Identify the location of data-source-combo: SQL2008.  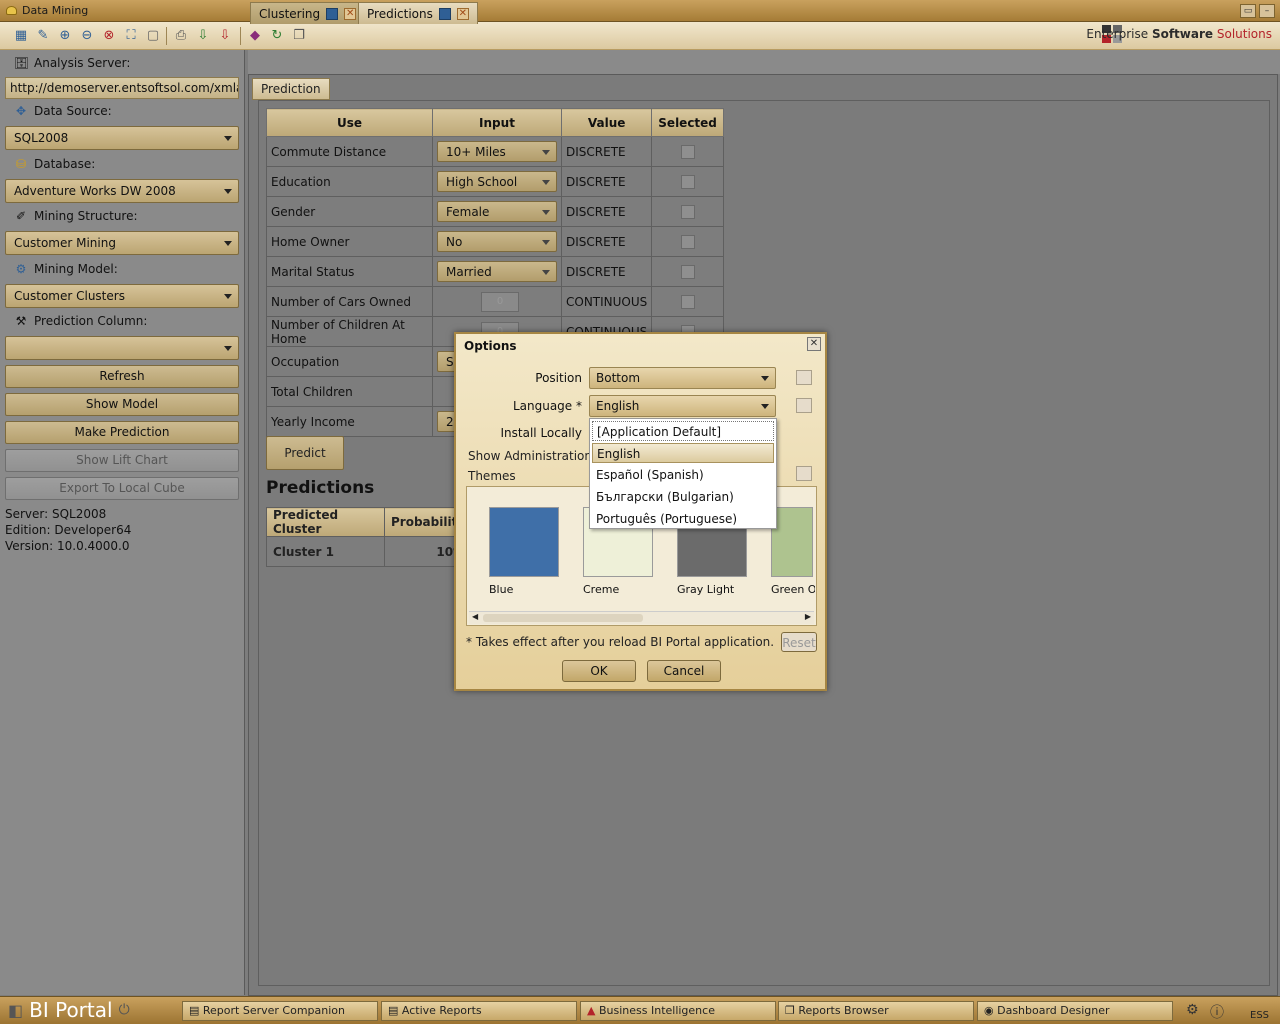
(122, 138).